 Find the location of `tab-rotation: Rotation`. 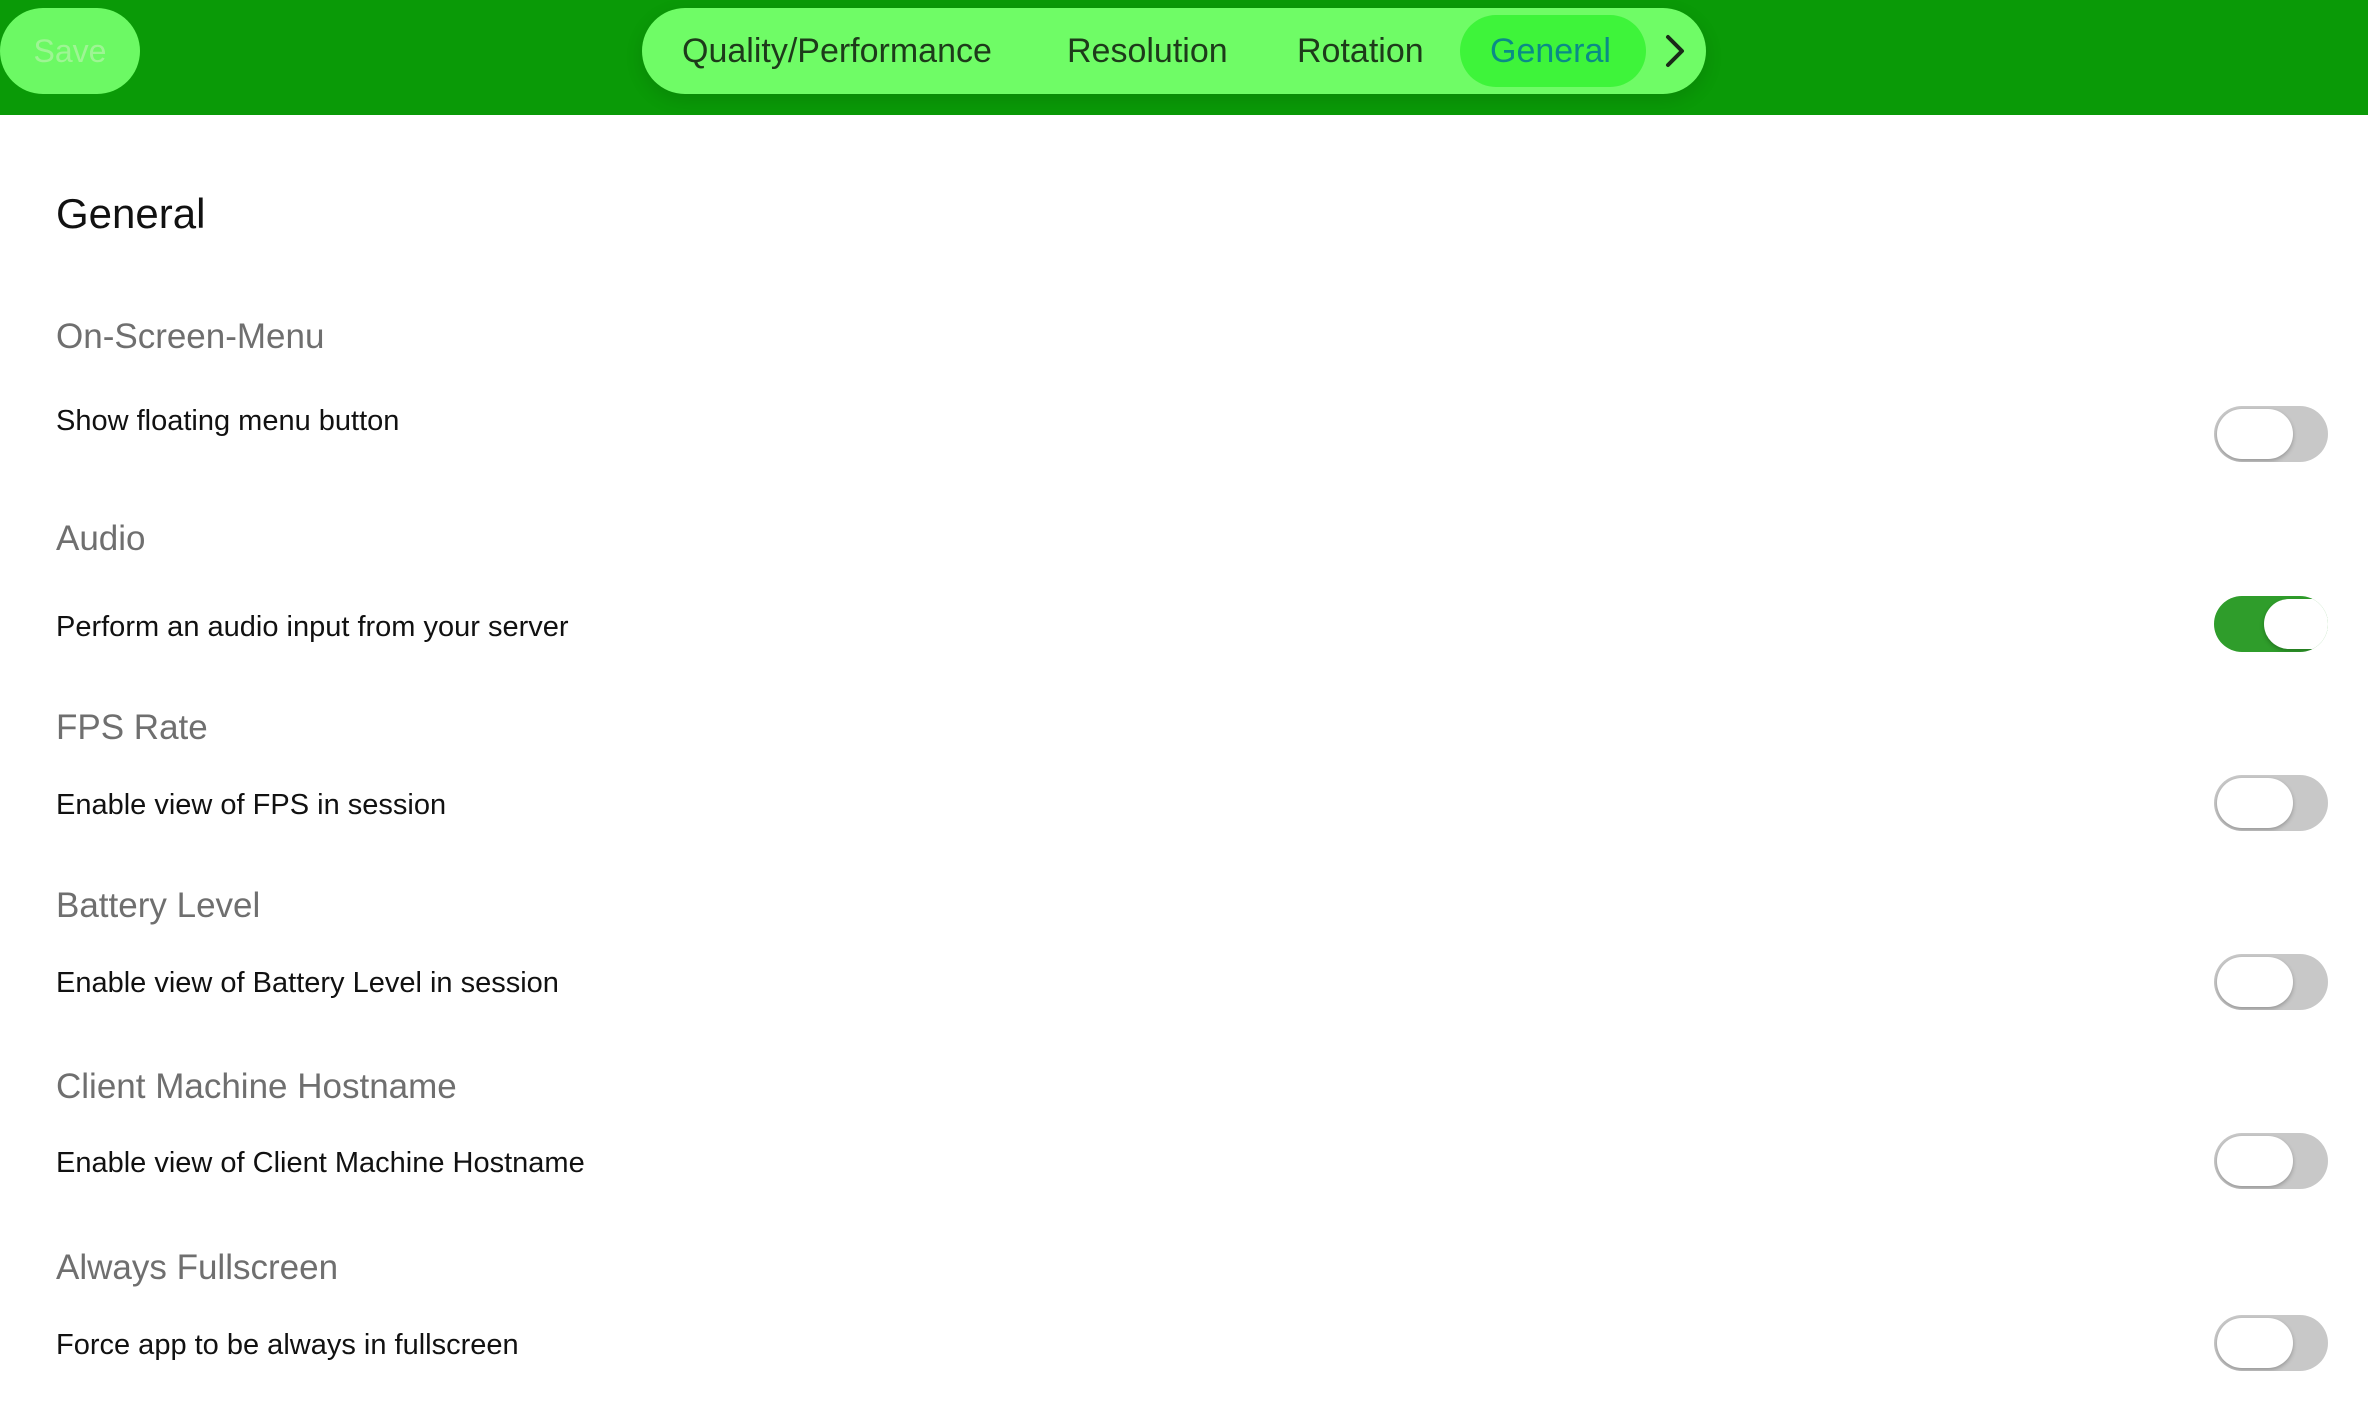

tab-rotation: Rotation is located at coordinates (1360, 51).